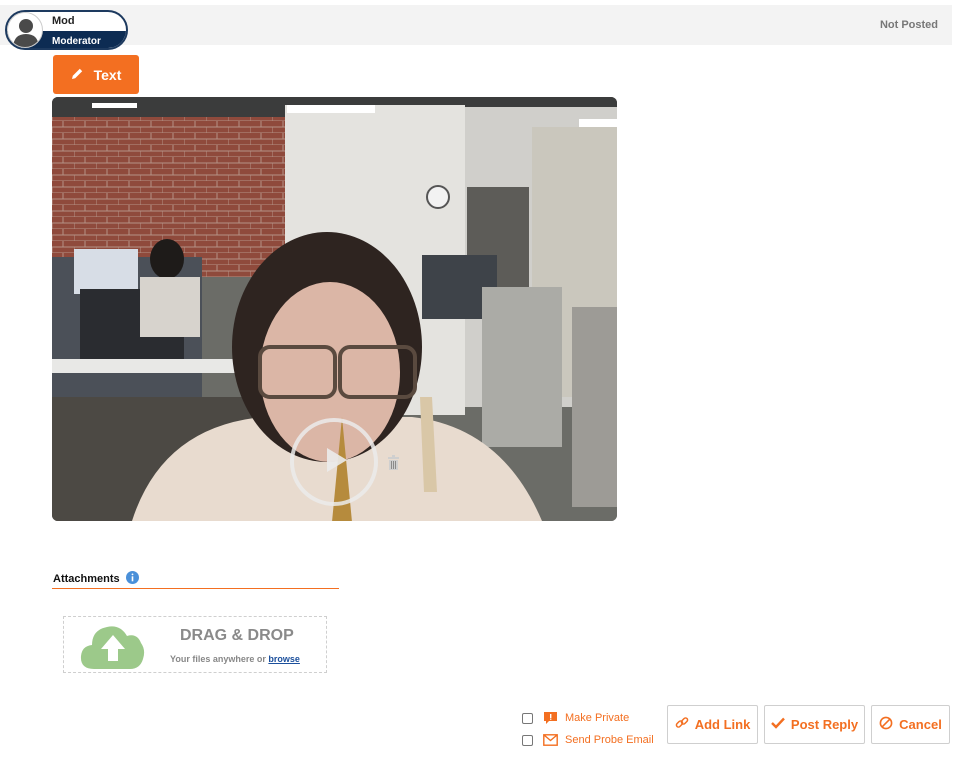 This screenshot has height=759, width=956. I want to click on send-probe-email-checkbox, so click(527, 740).